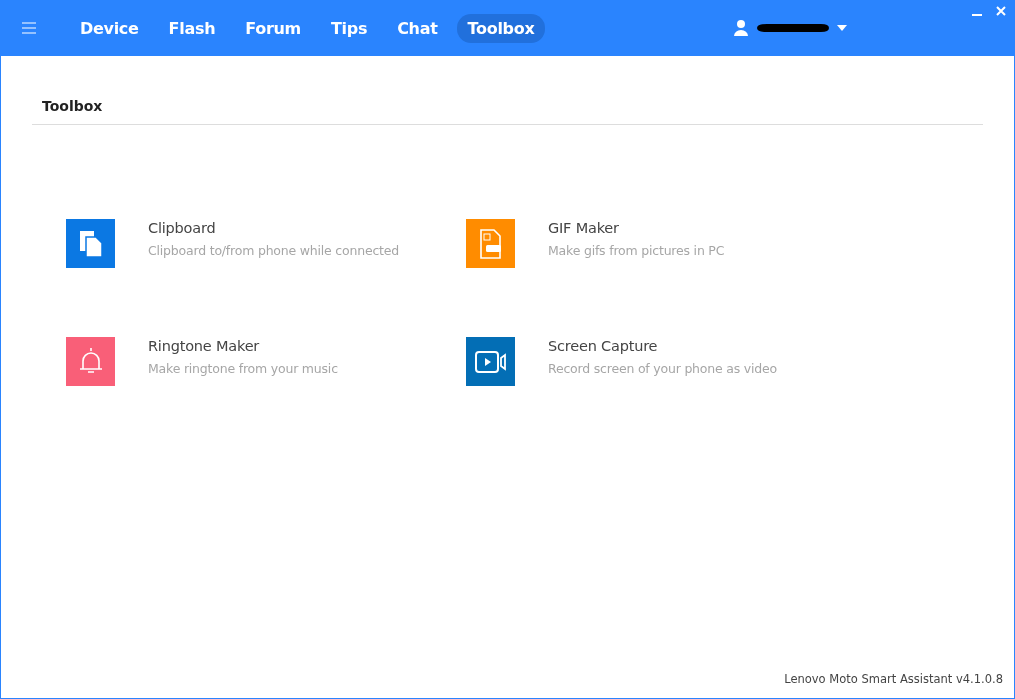 The height and width of the screenshot is (699, 1015). What do you see at coordinates (741, 28) in the screenshot?
I see `user-icon` at bounding box center [741, 28].